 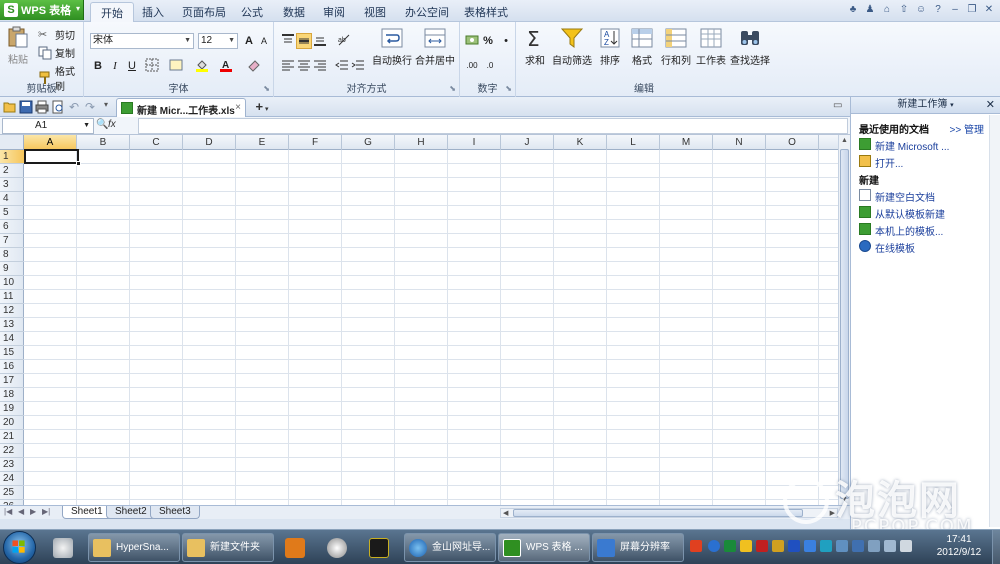 I want to click on new-tab-button: + ▾, so click(x=262, y=107).